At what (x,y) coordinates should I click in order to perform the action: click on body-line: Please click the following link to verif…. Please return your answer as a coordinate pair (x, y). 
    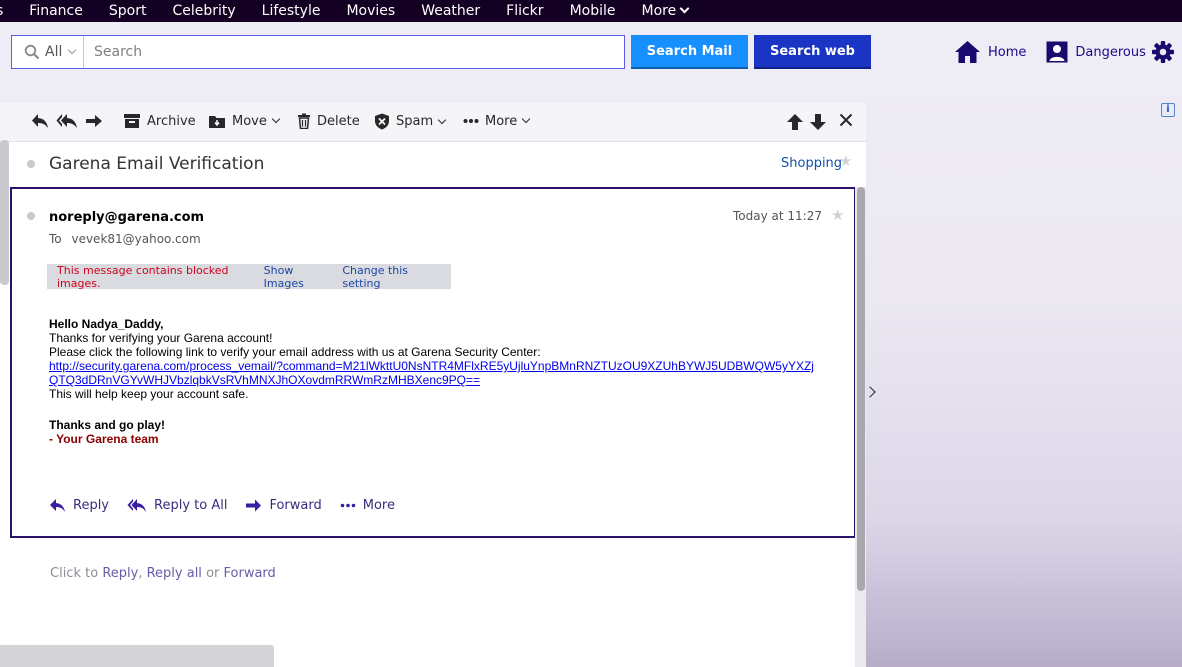
    Looking at the image, I should click on (295, 352).